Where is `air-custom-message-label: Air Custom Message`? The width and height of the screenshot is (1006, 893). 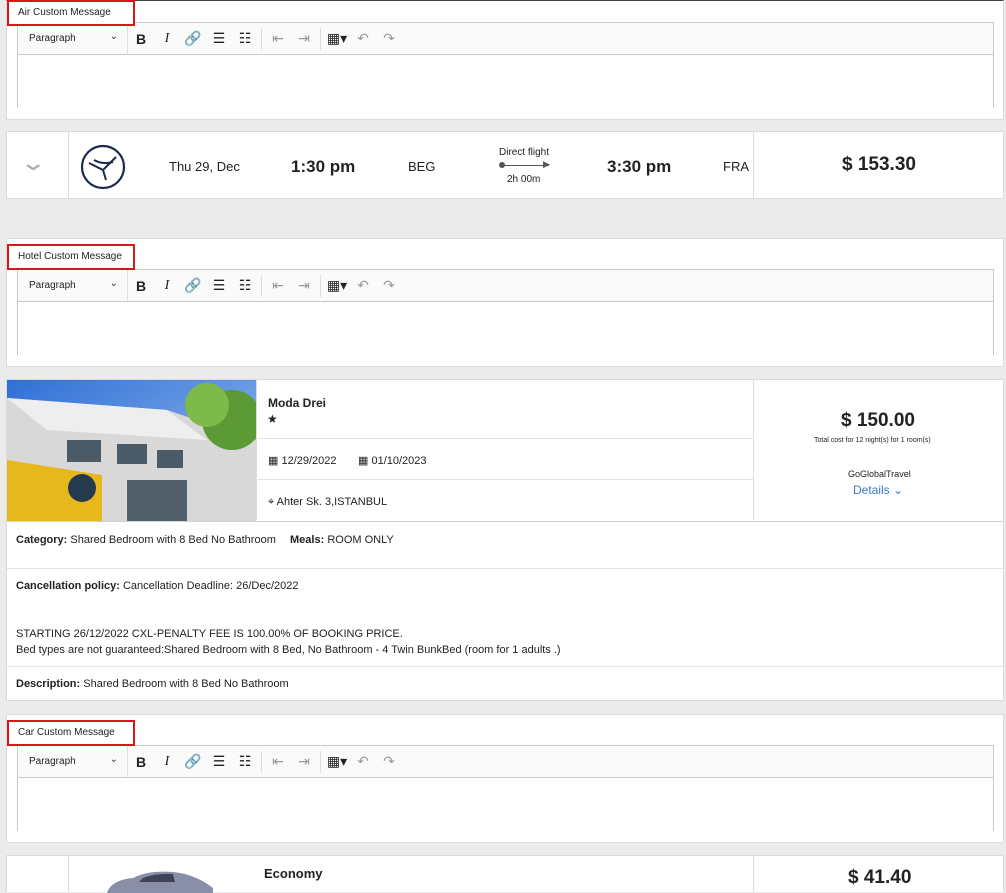 air-custom-message-label: Air Custom Message is located at coordinates (71, 13).